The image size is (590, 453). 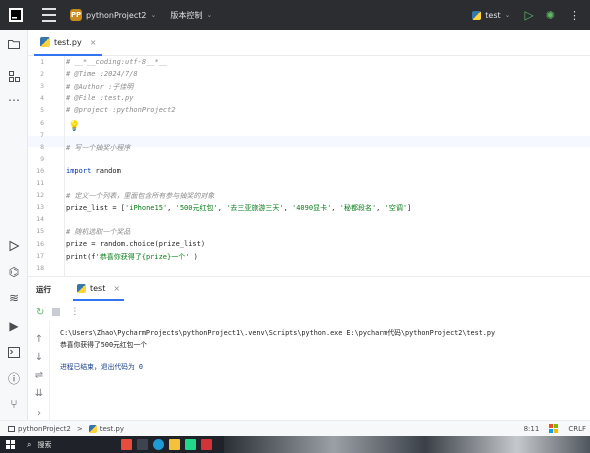 I want to click on console-output: 恭喜你获得了500元红包一个, so click(x=104, y=345).